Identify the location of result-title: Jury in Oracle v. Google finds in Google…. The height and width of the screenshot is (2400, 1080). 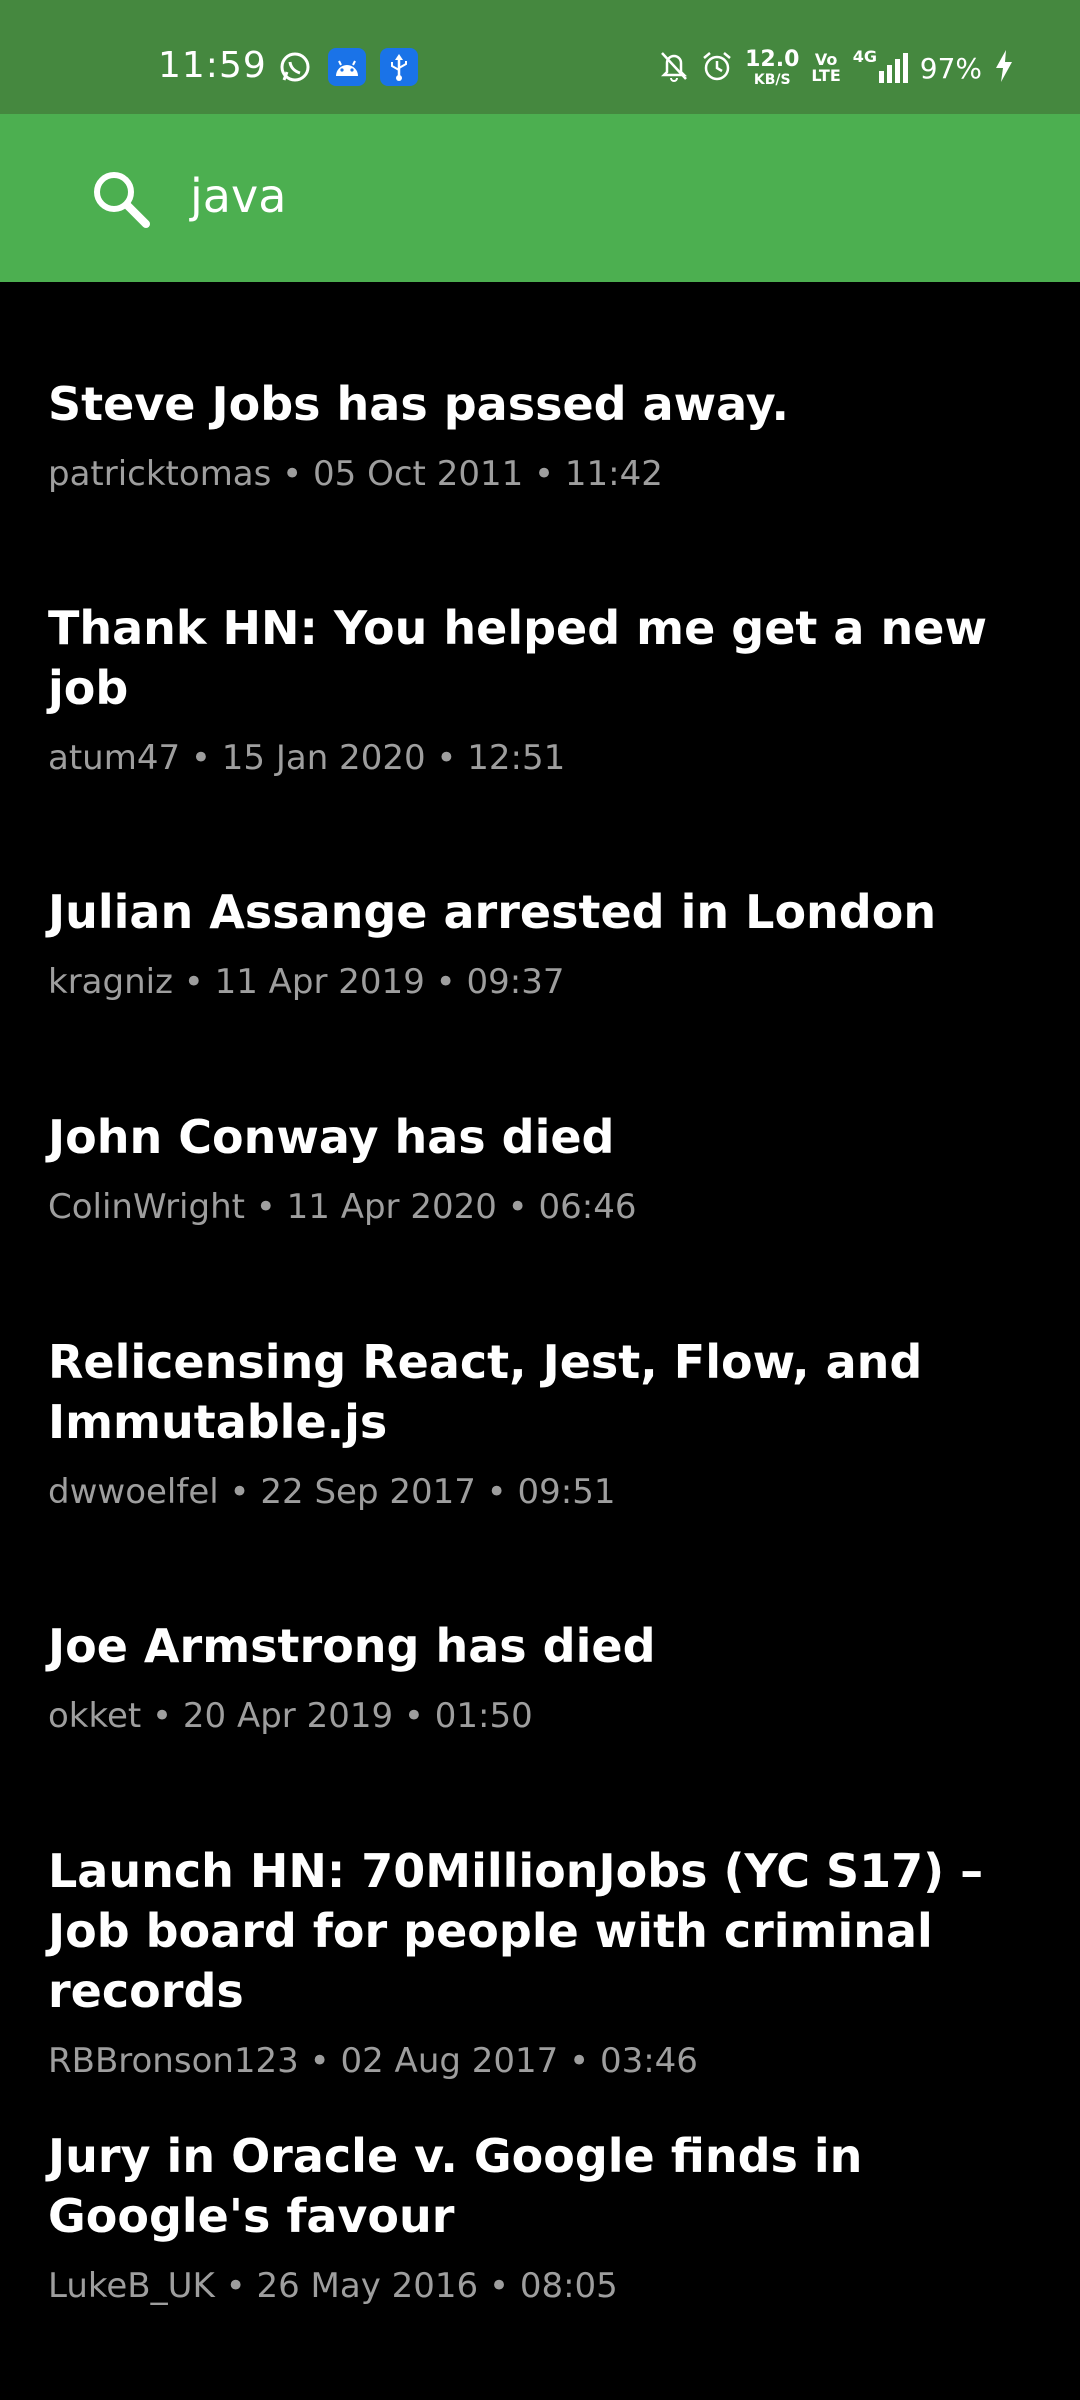
(543, 2186).